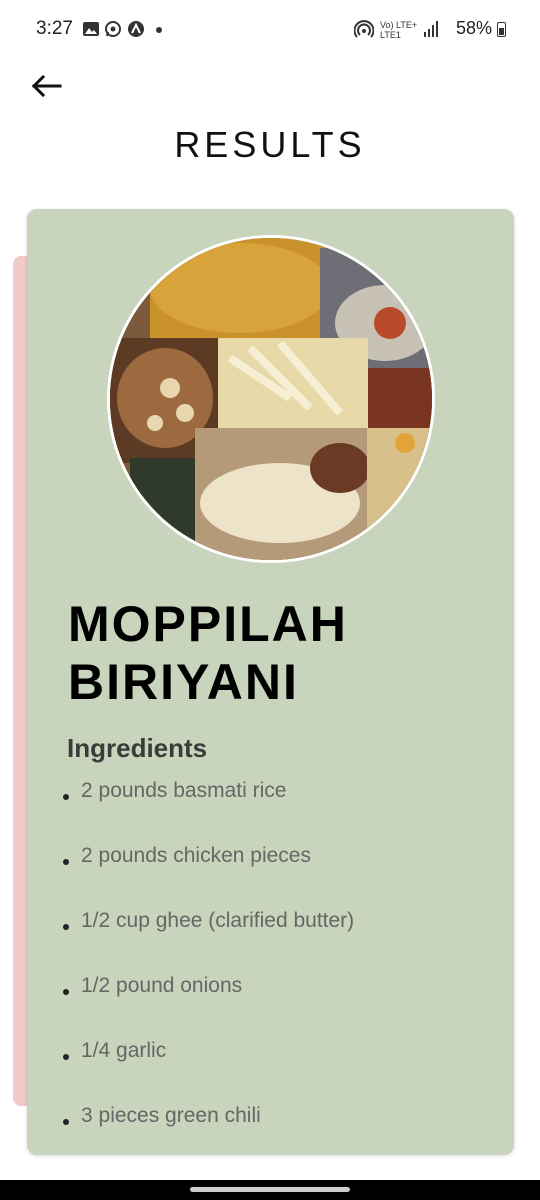 The image size is (540, 1200). Describe the element at coordinates (159, 30) in the screenshot. I see `notification-dot` at that location.